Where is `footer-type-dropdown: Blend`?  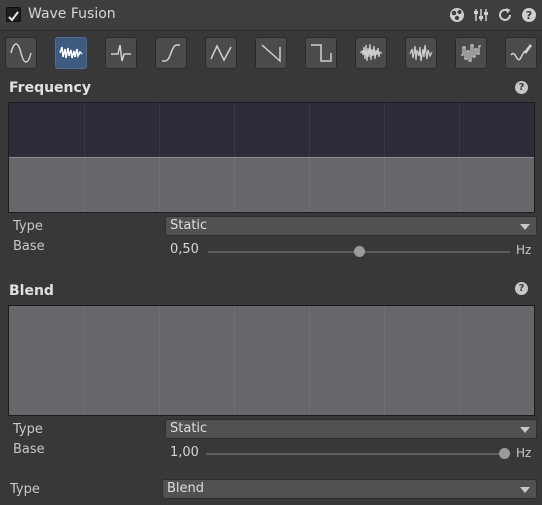 footer-type-dropdown: Blend is located at coordinates (349, 489).